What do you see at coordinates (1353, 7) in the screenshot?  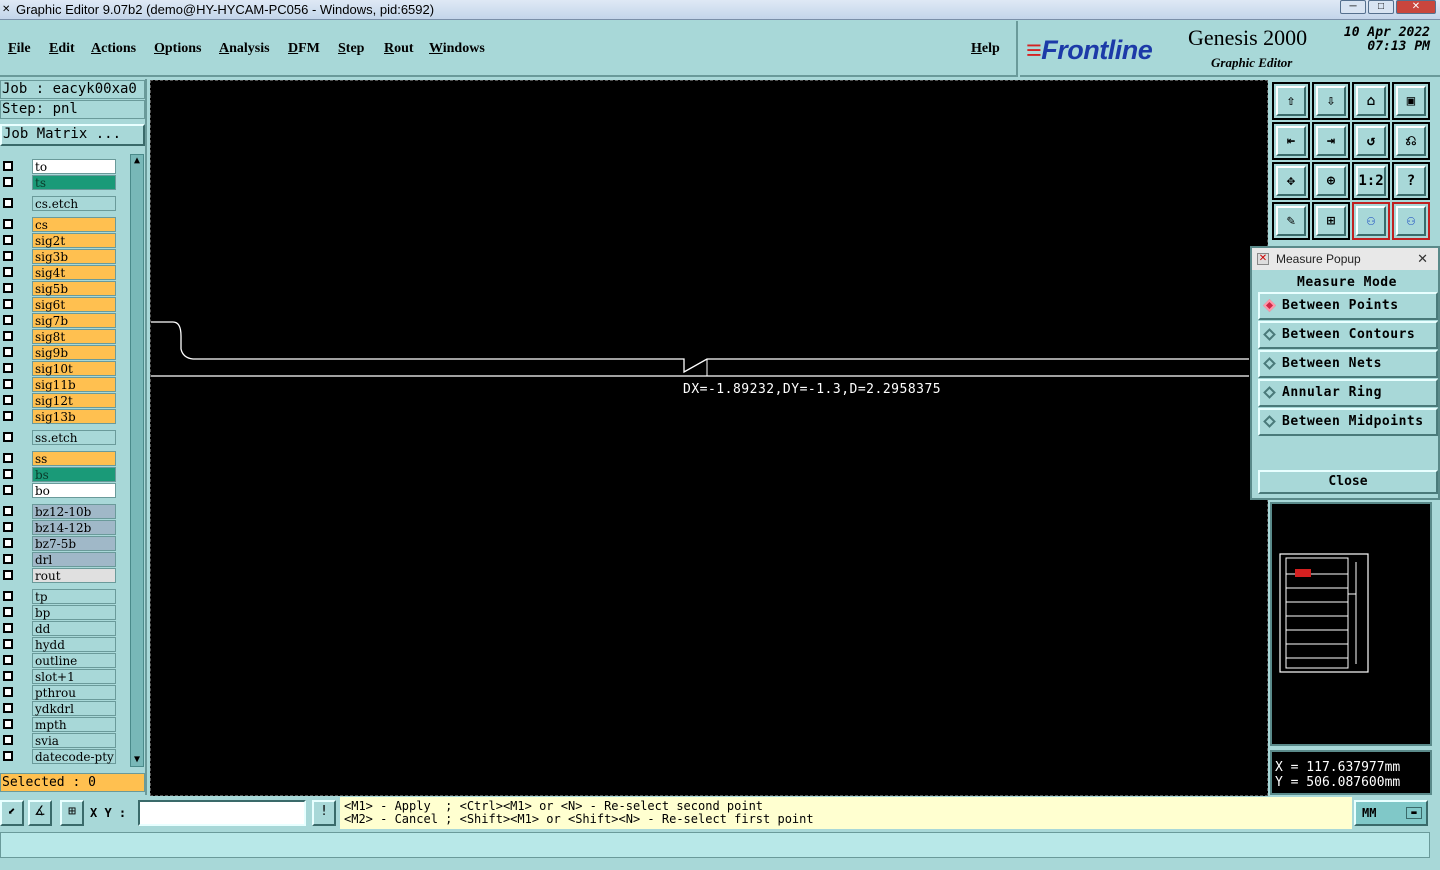 I see `minimize-button: ─` at bounding box center [1353, 7].